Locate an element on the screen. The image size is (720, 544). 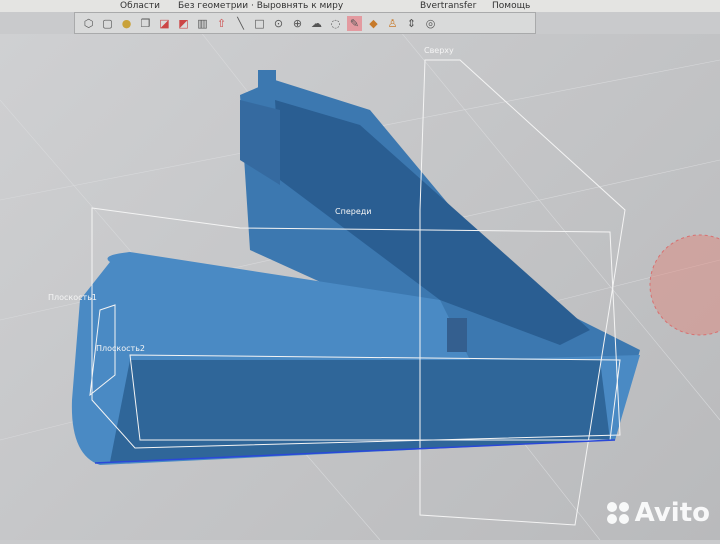
copy-icon: ❐ is located at coordinates (145, 23).